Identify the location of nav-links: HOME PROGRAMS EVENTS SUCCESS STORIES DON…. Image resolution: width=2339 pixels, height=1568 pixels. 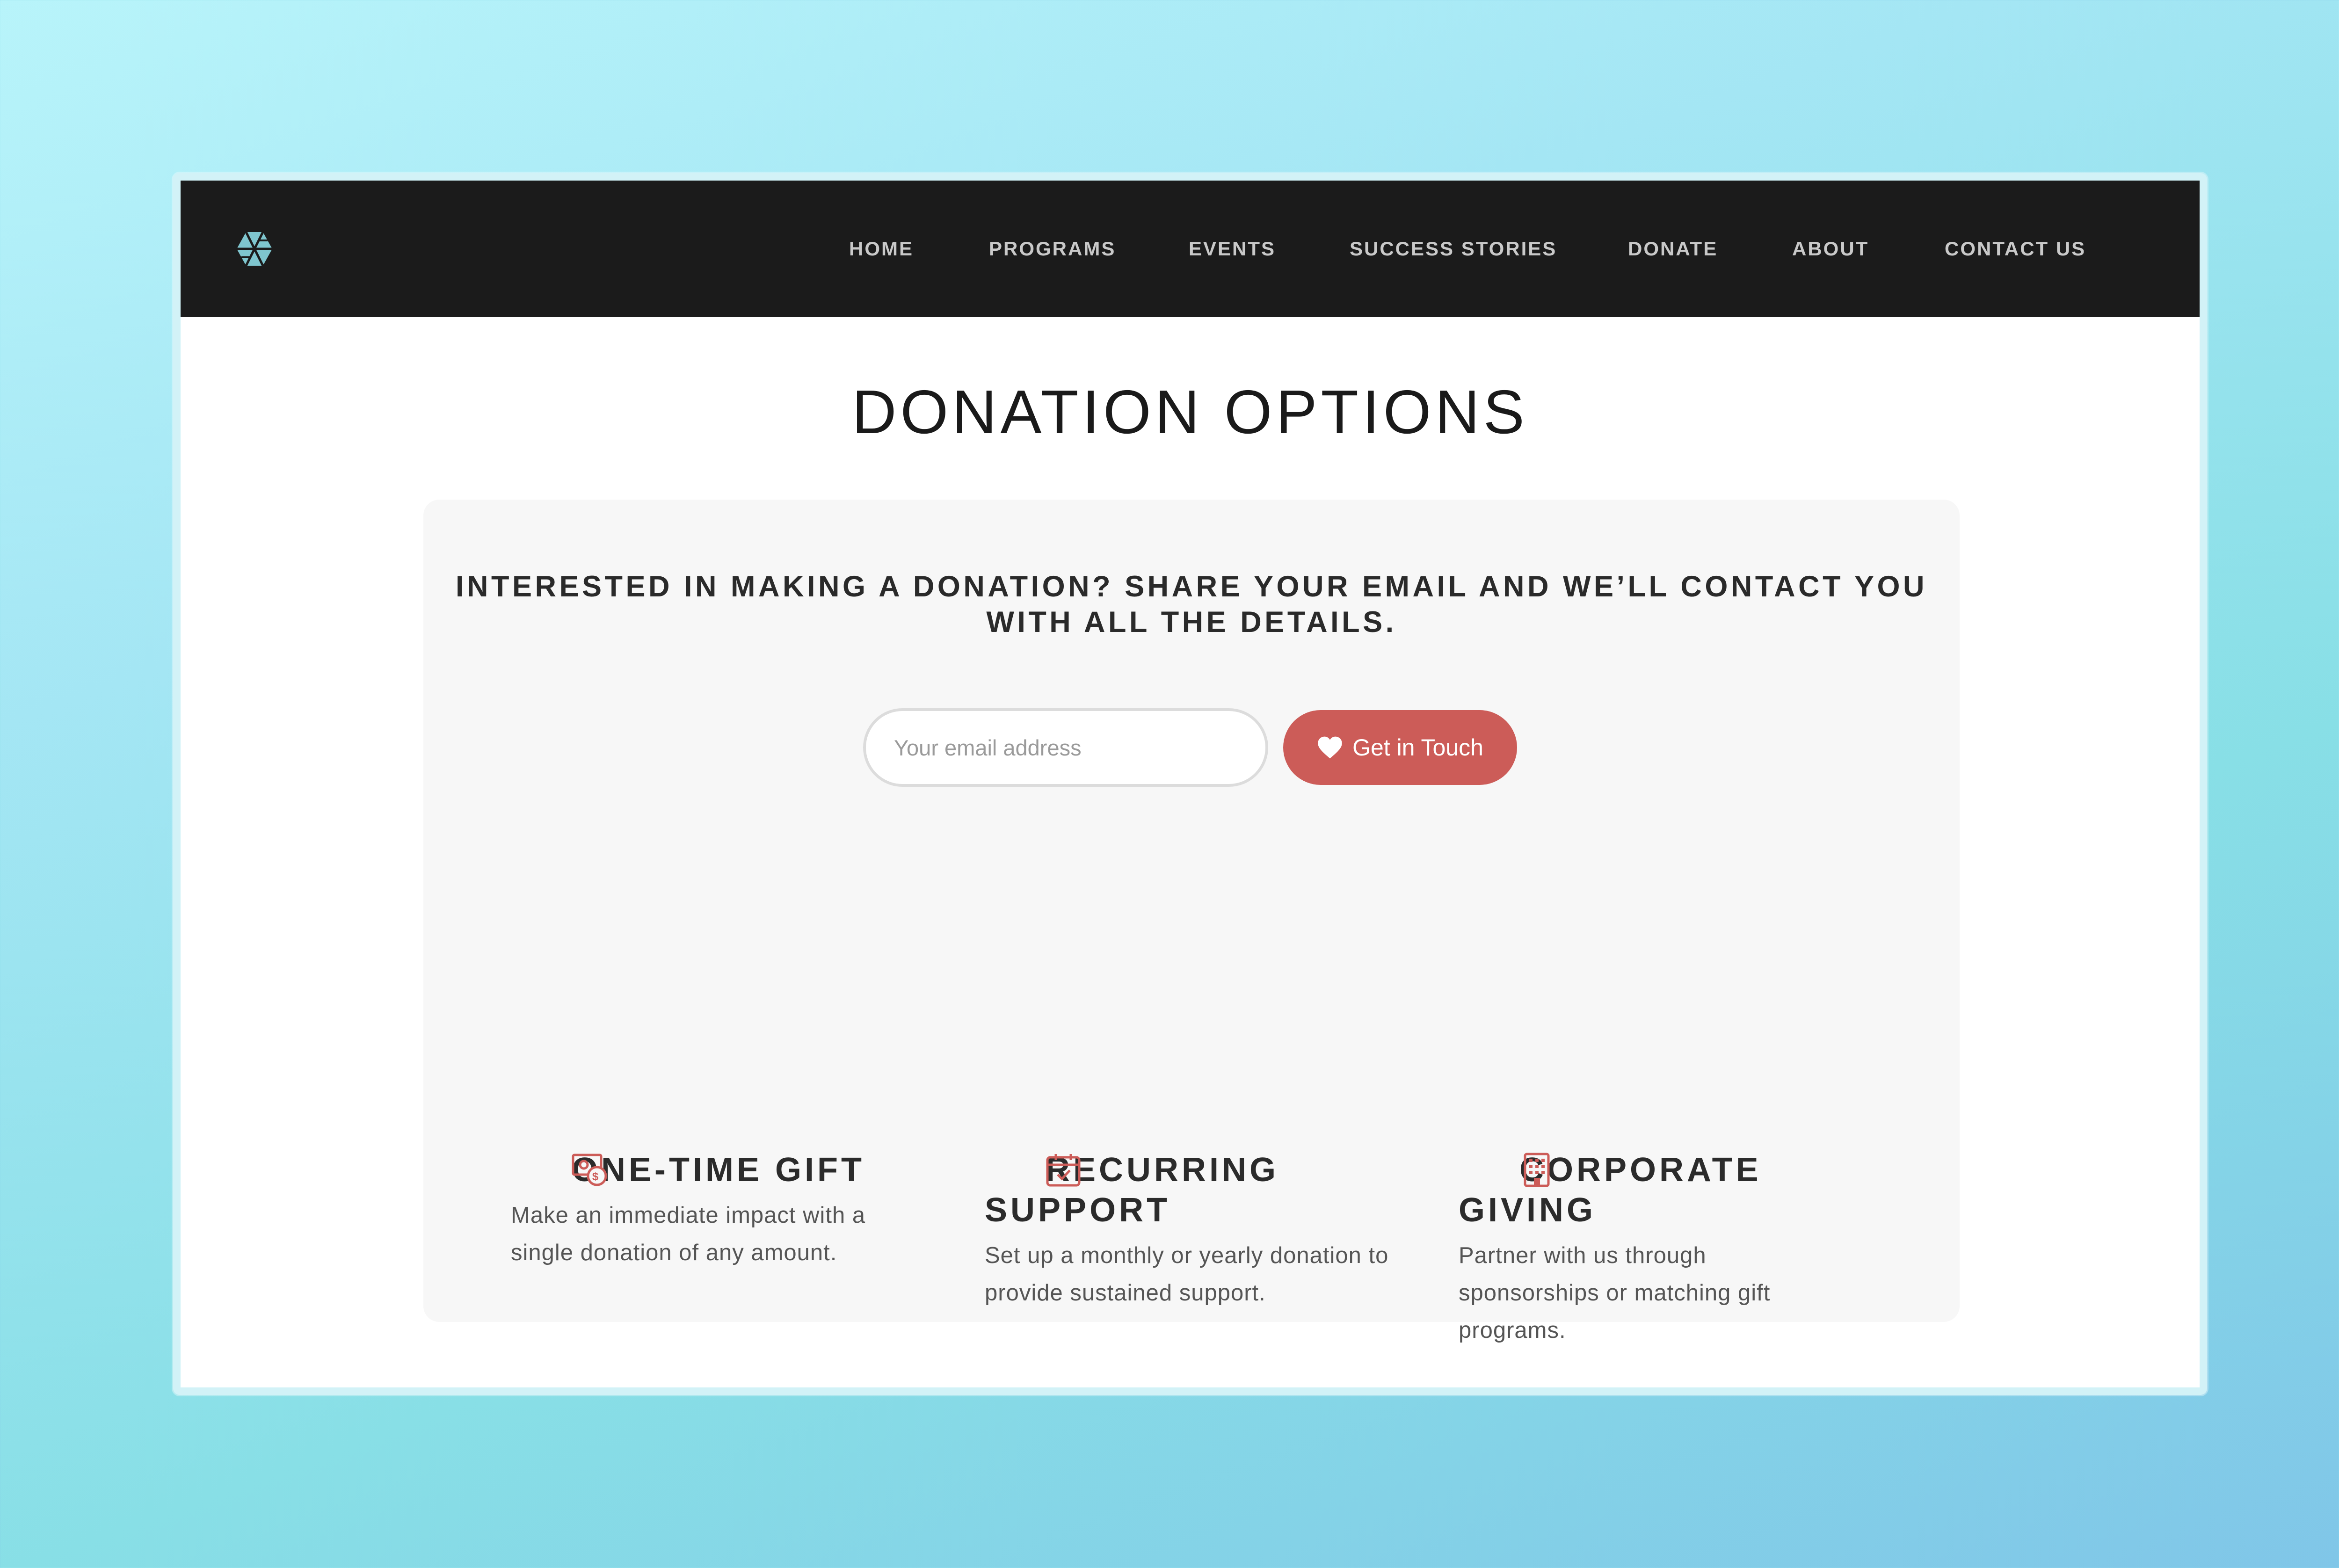
(1190, 249).